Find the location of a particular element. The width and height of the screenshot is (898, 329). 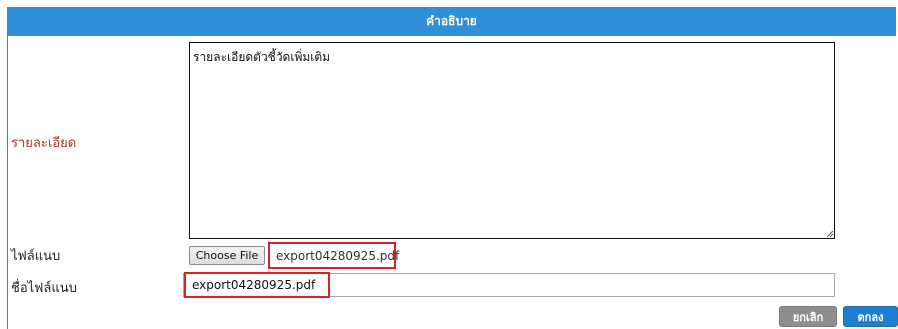

detail-label: รายละเอียด is located at coordinates (44, 143).